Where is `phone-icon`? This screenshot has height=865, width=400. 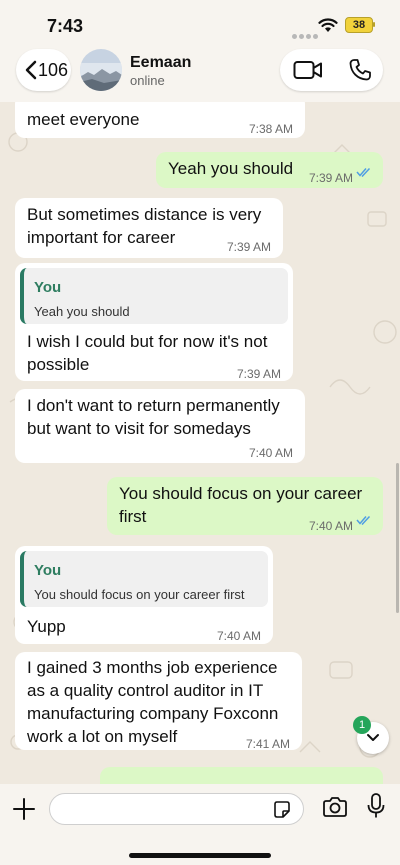 phone-icon is located at coordinates (360, 70).